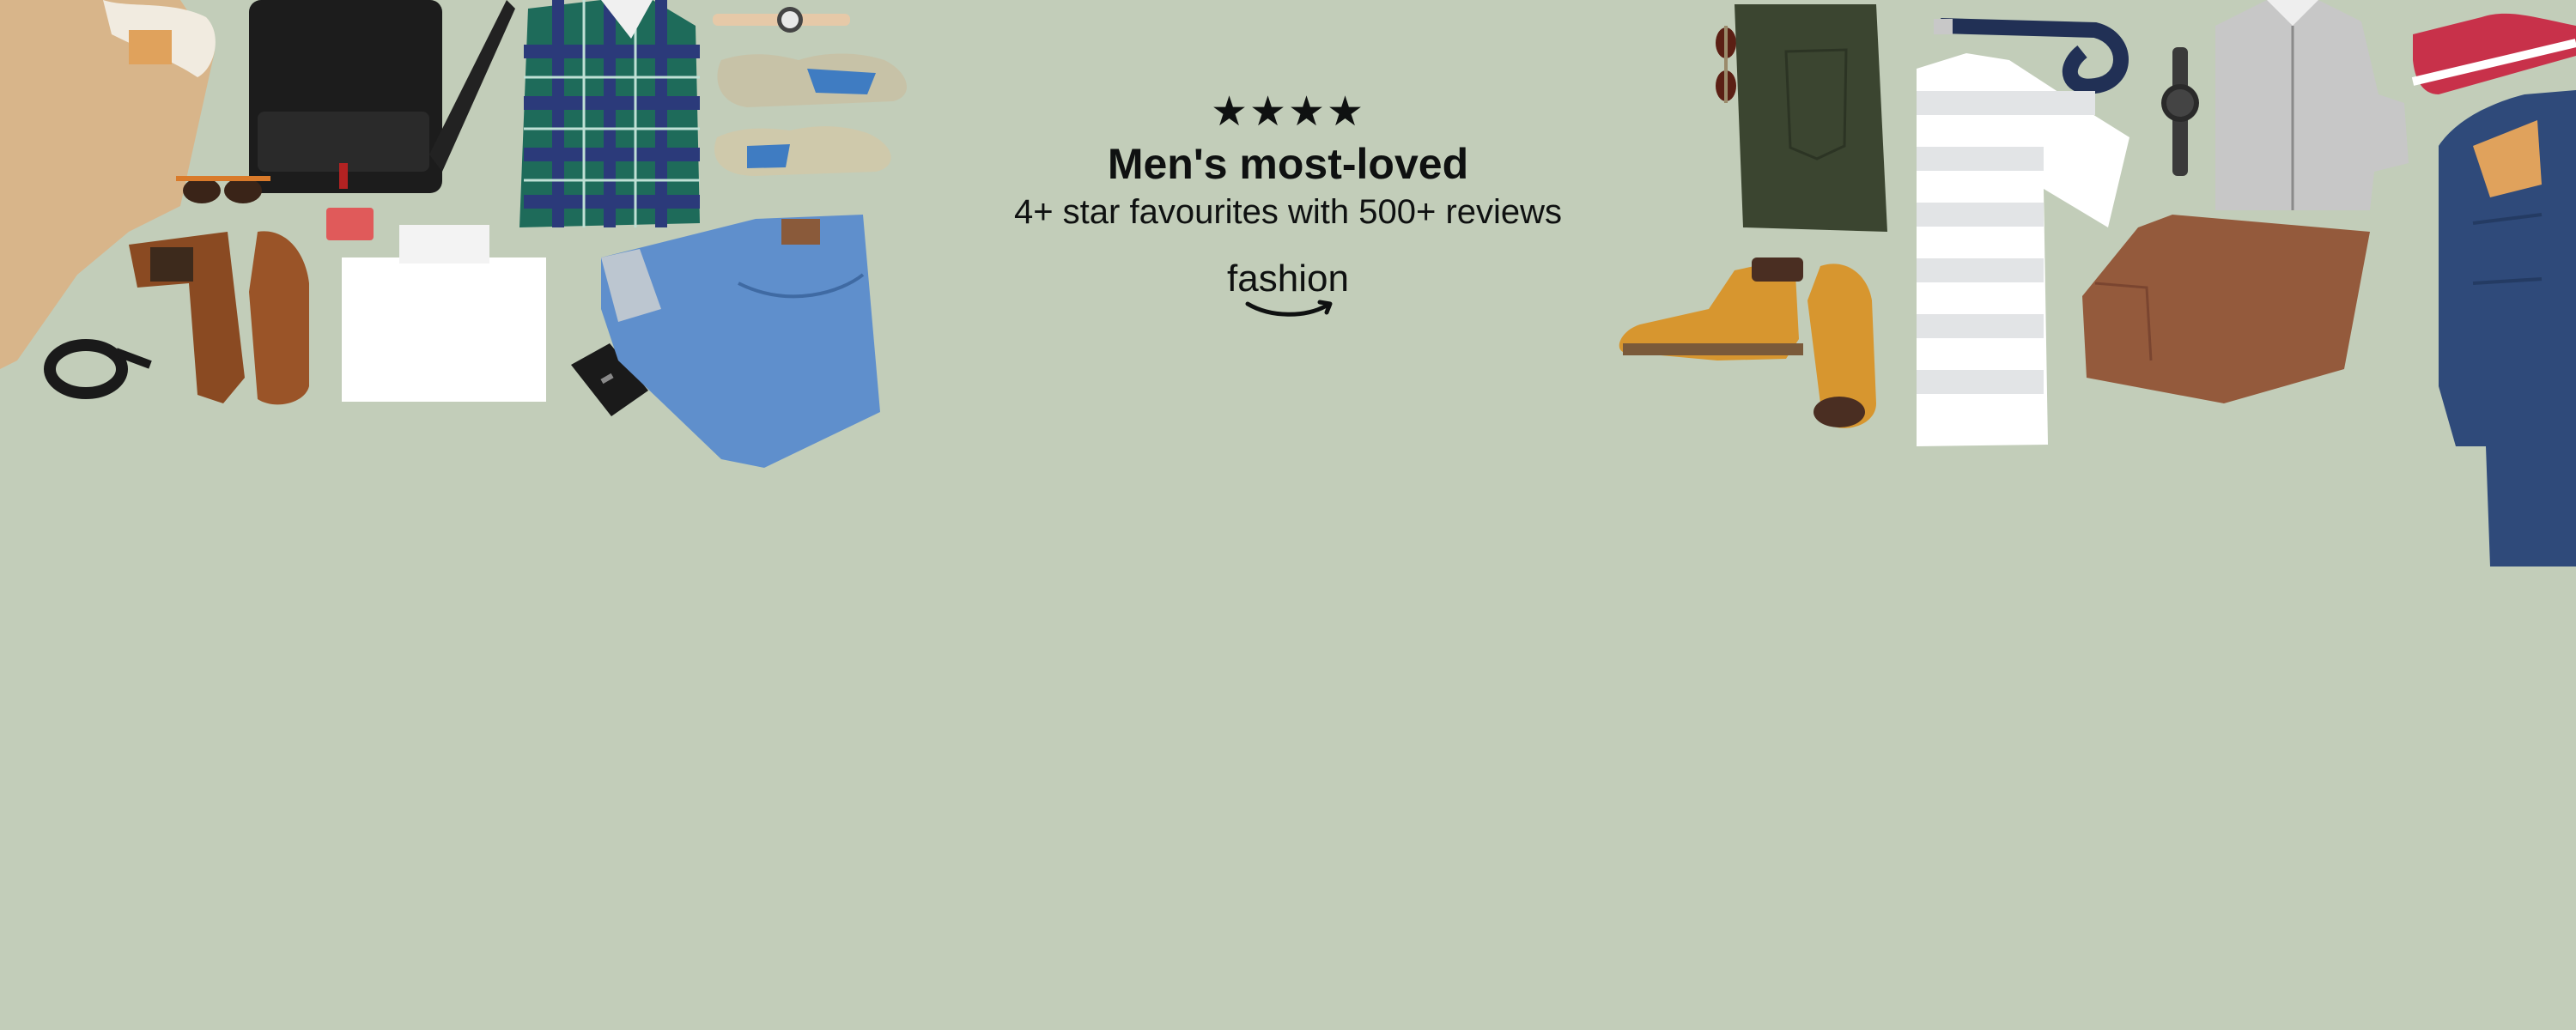 The height and width of the screenshot is (1030, 2576). I want to click on cardholder-image, so click(350, 224).